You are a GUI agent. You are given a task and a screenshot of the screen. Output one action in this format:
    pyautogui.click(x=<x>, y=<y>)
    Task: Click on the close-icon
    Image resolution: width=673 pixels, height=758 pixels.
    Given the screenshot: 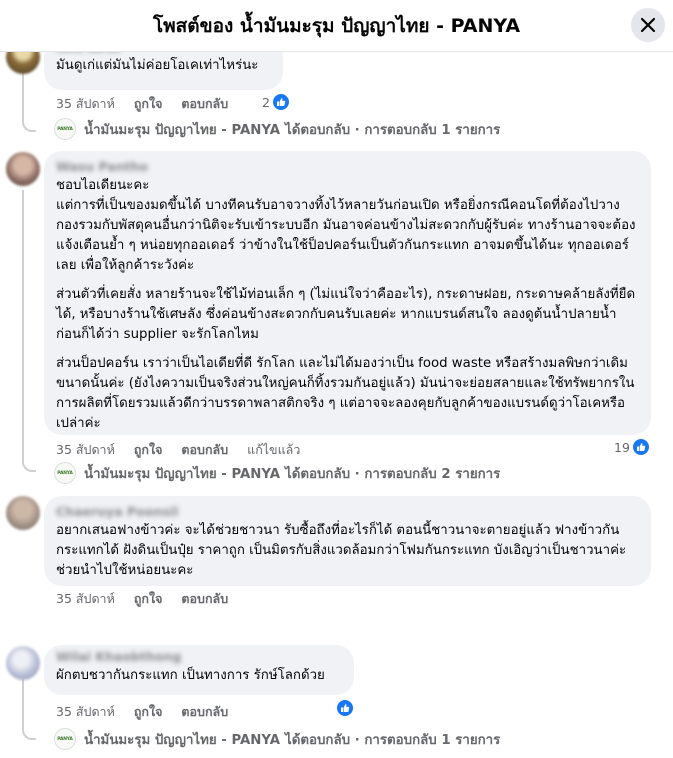 What is the action you would take?
    pyautogui.click(x=648, y=25)
    